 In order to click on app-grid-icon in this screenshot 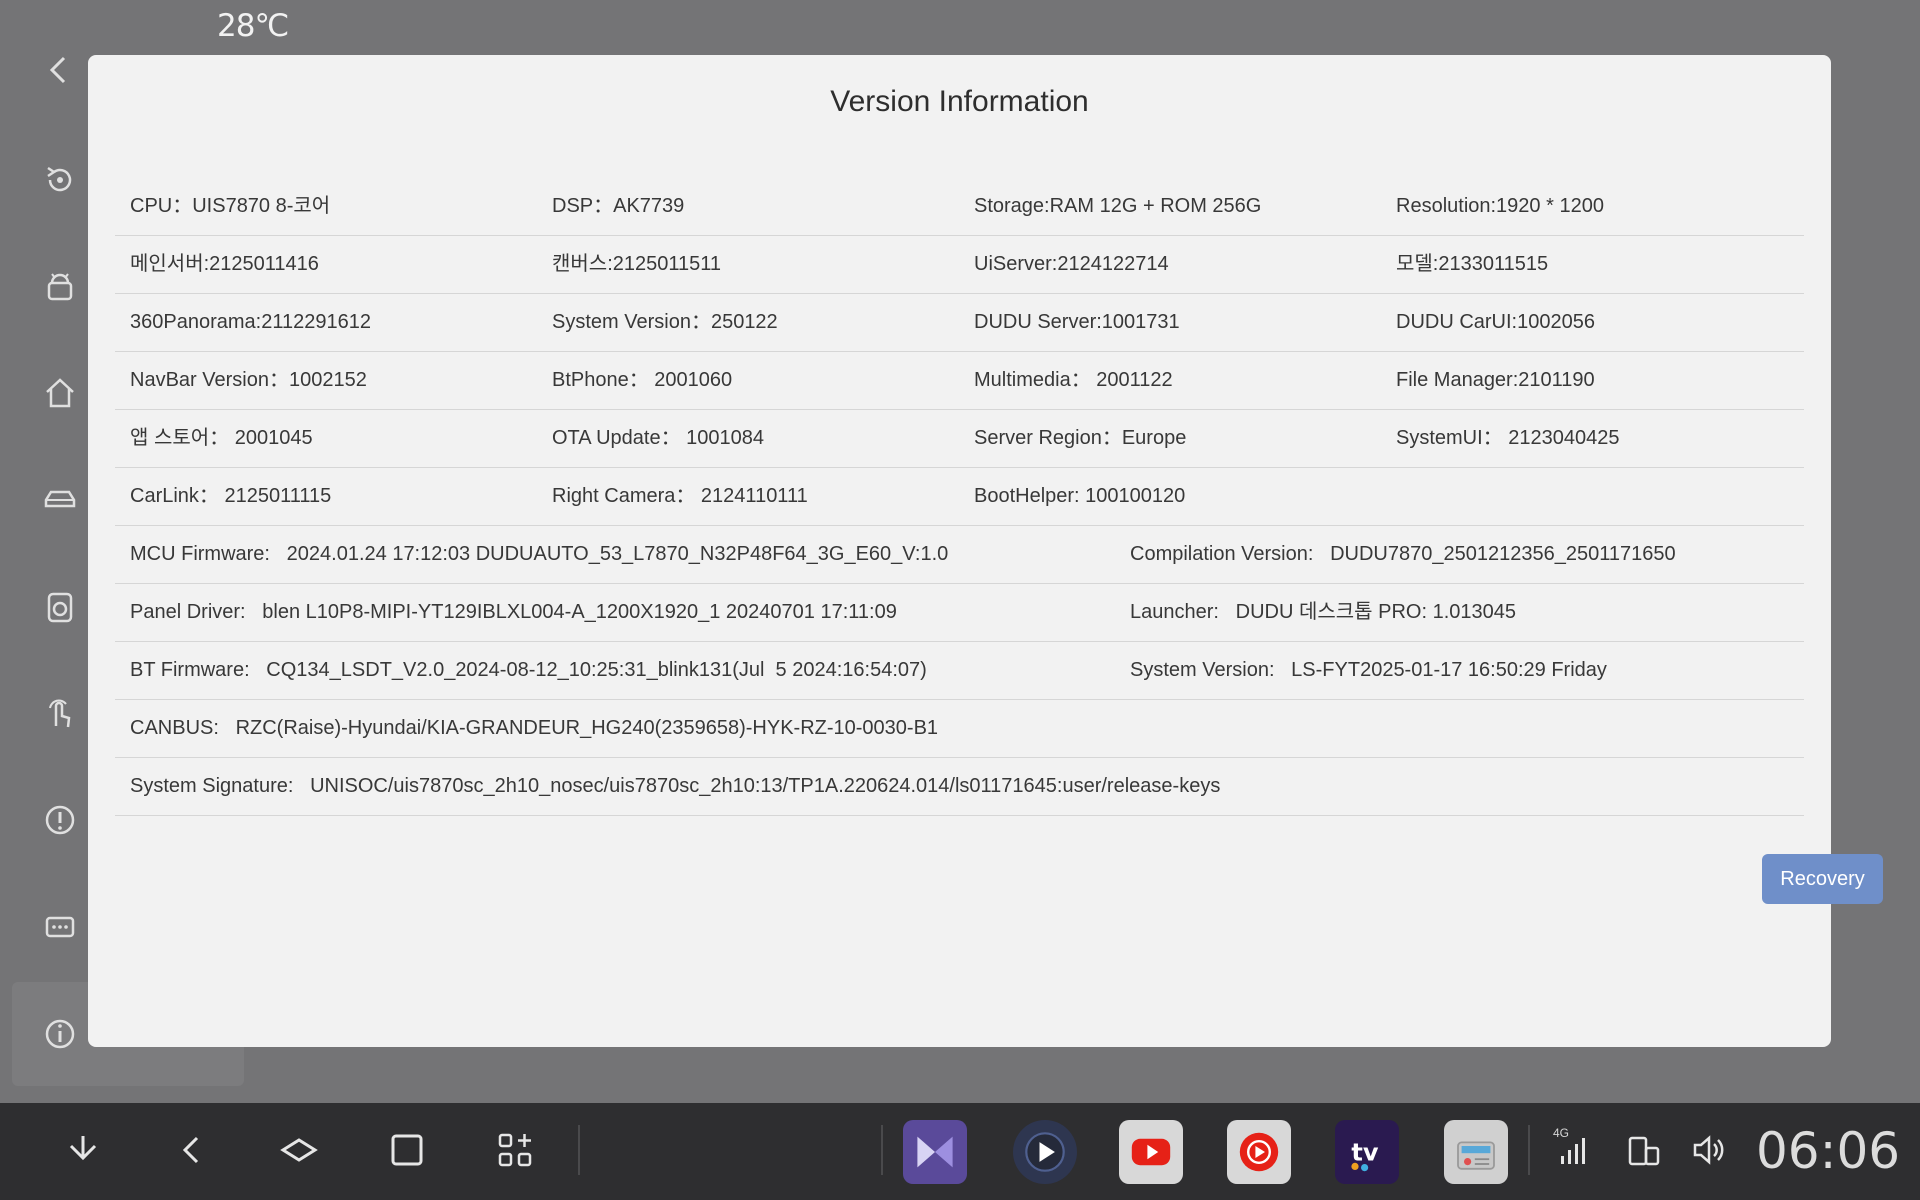, I will do `click(515, 1150)`.